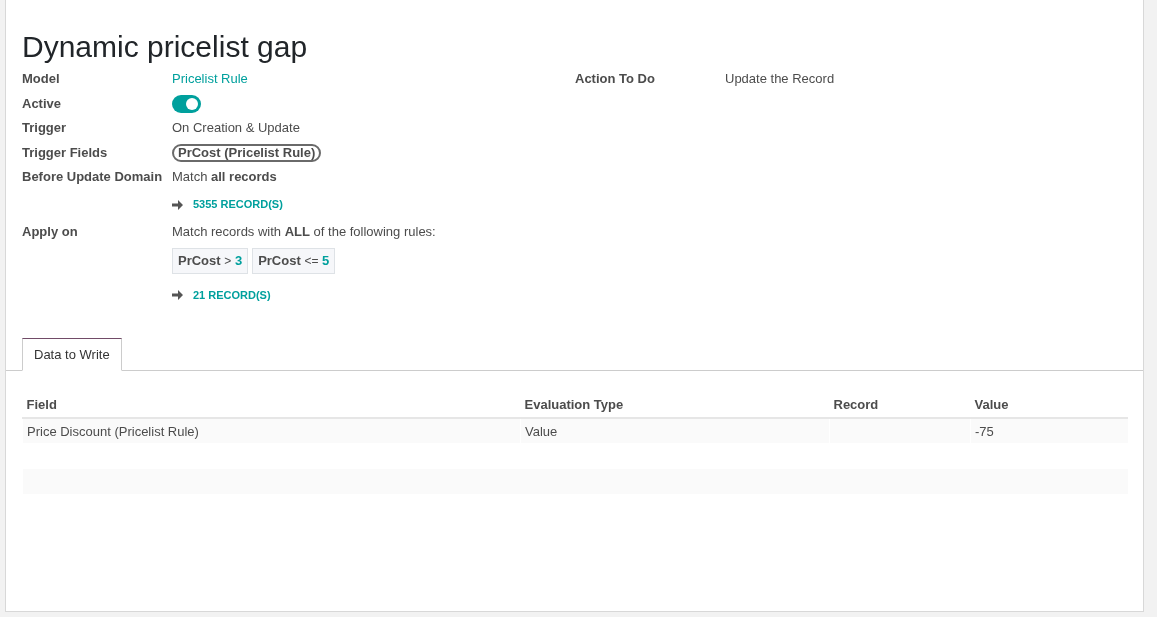 The width and height of the screenshot is (1157, 617). I want to click on field-tag: PrCost (Pricelist Rule), so click(247, 152).